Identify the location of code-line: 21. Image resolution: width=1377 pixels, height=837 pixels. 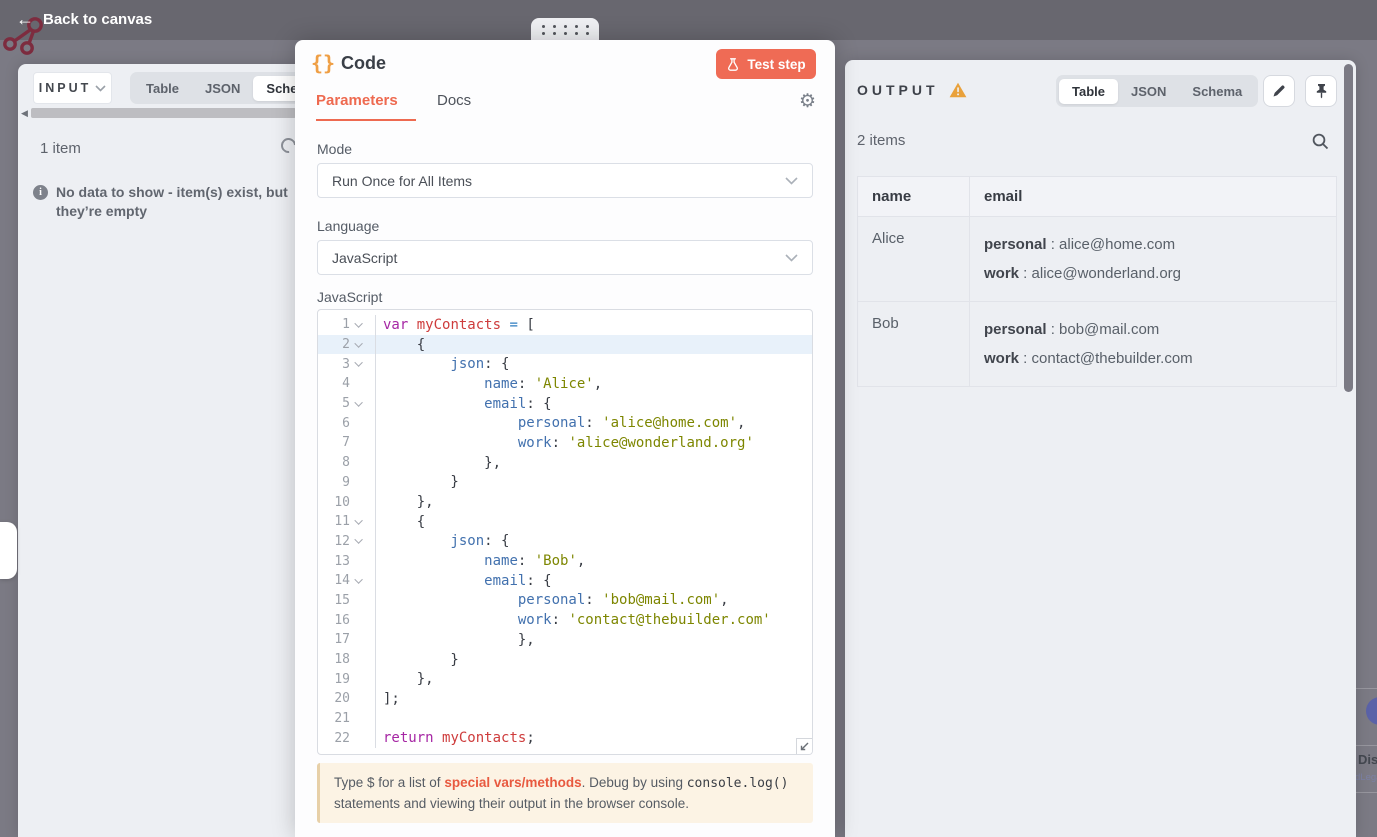
(565, 718).